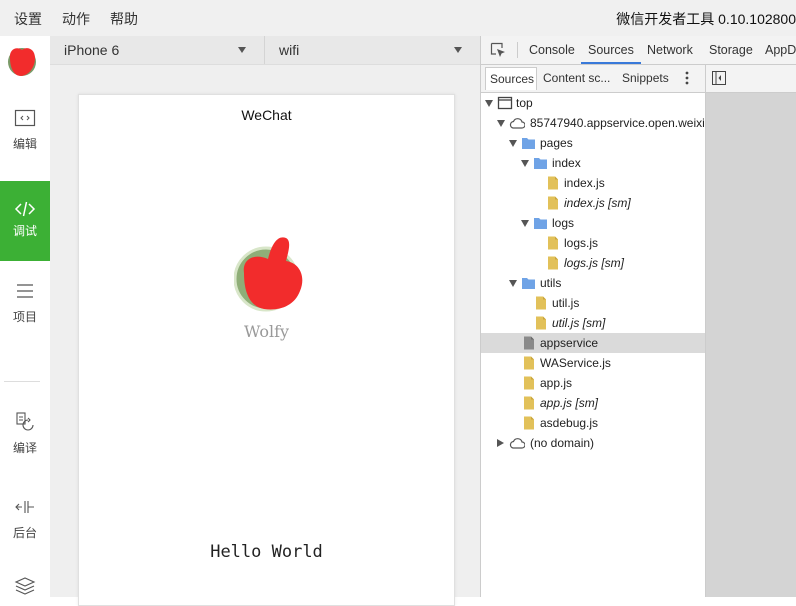 The image size is (796, 606). Describe the element at coordinates (780, 50) in the screenshot. I see `tab-appdata: AppD` at that location.